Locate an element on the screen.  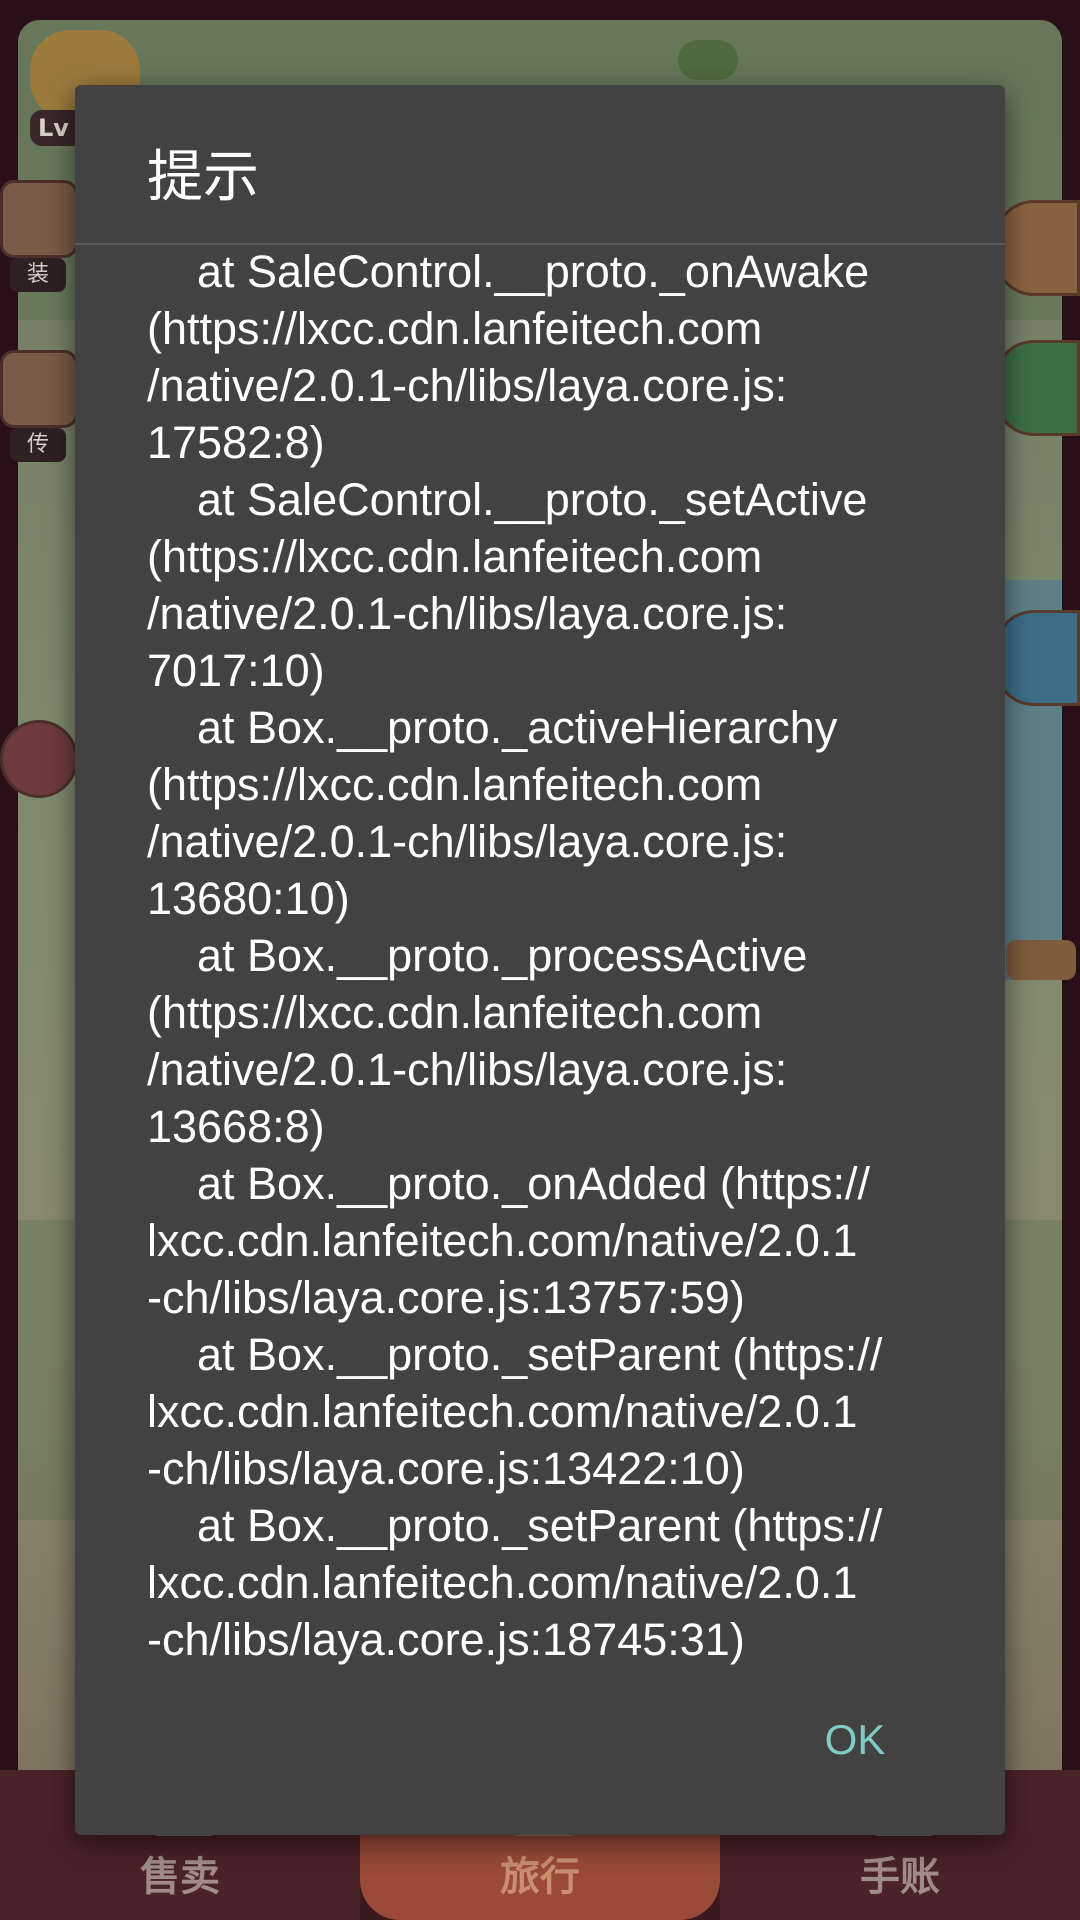
stack-trace-line: at SaleControl.__proto._onAwake is located at coordinates (508, 271).